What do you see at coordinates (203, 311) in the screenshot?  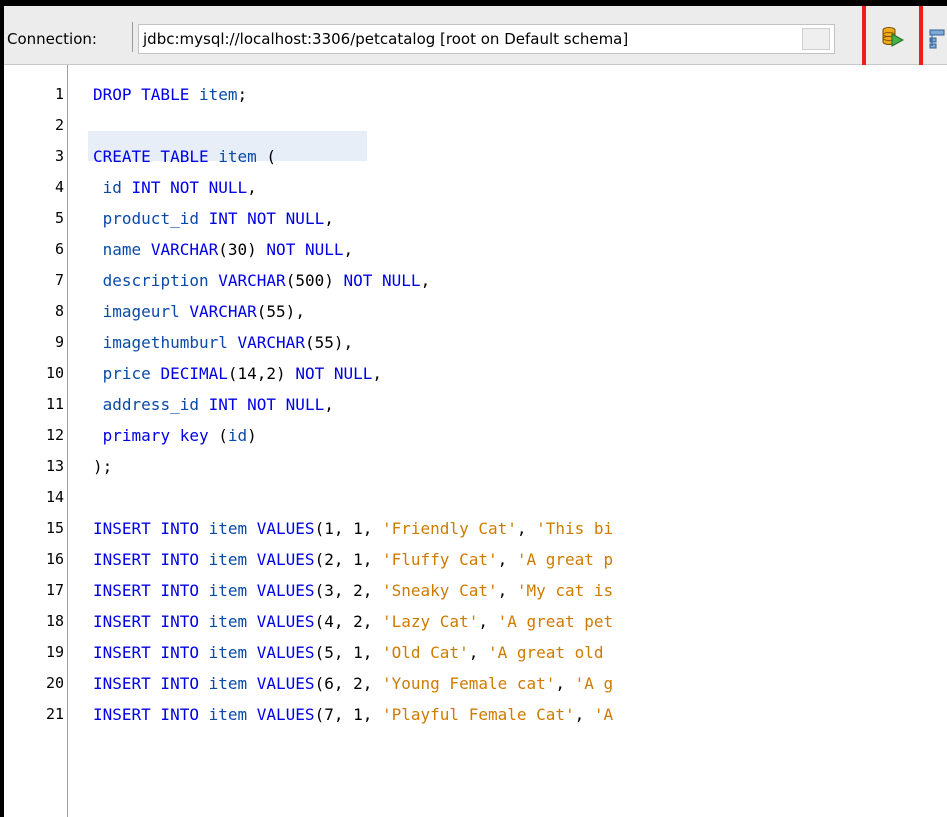 I see `code-text: imageurl VARCHAR(55),` at bounding box center [203, 311].